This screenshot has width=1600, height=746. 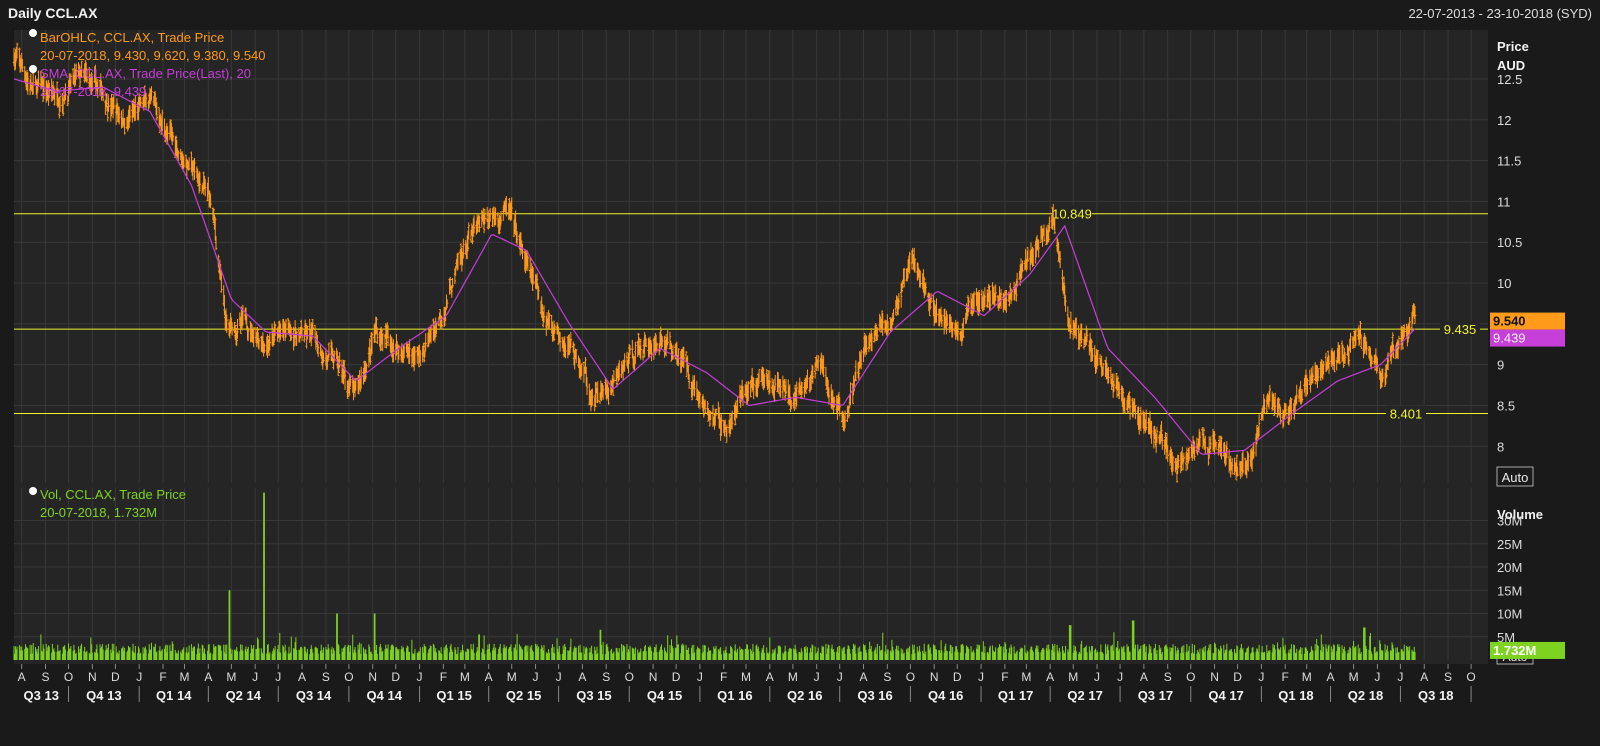 What do you see at coordinates (132, 37) in the screenshot?
I see `price-legend-title: BarOHLC, CCL.AX, Trade Price` at bounding box center [132, 37].